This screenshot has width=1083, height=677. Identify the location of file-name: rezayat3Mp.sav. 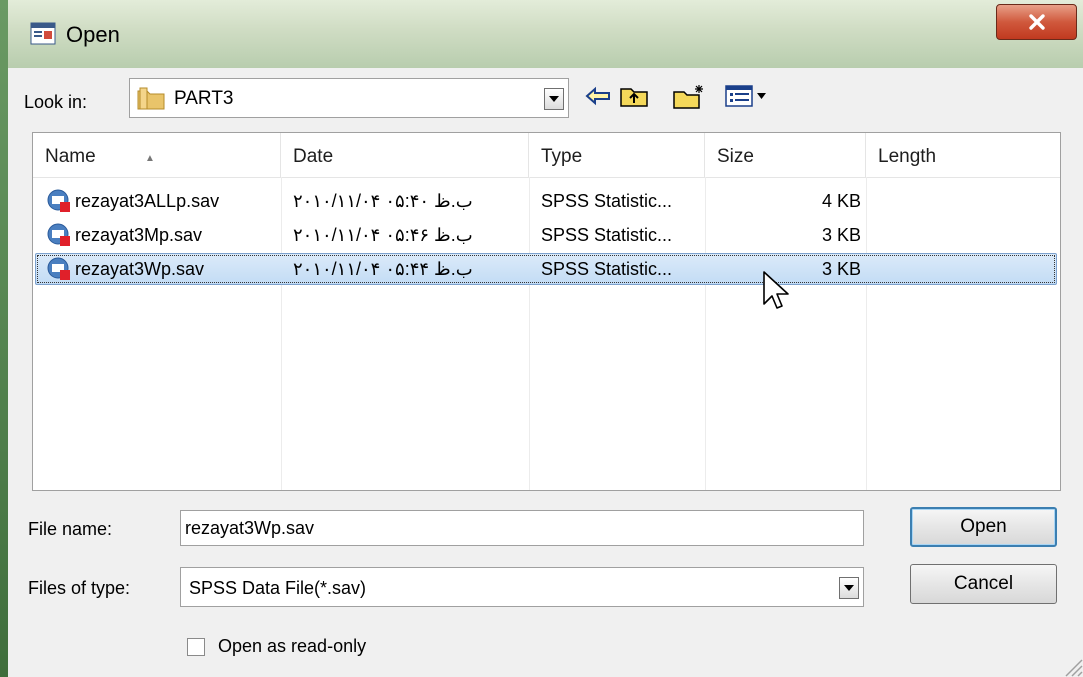
(139, 235).